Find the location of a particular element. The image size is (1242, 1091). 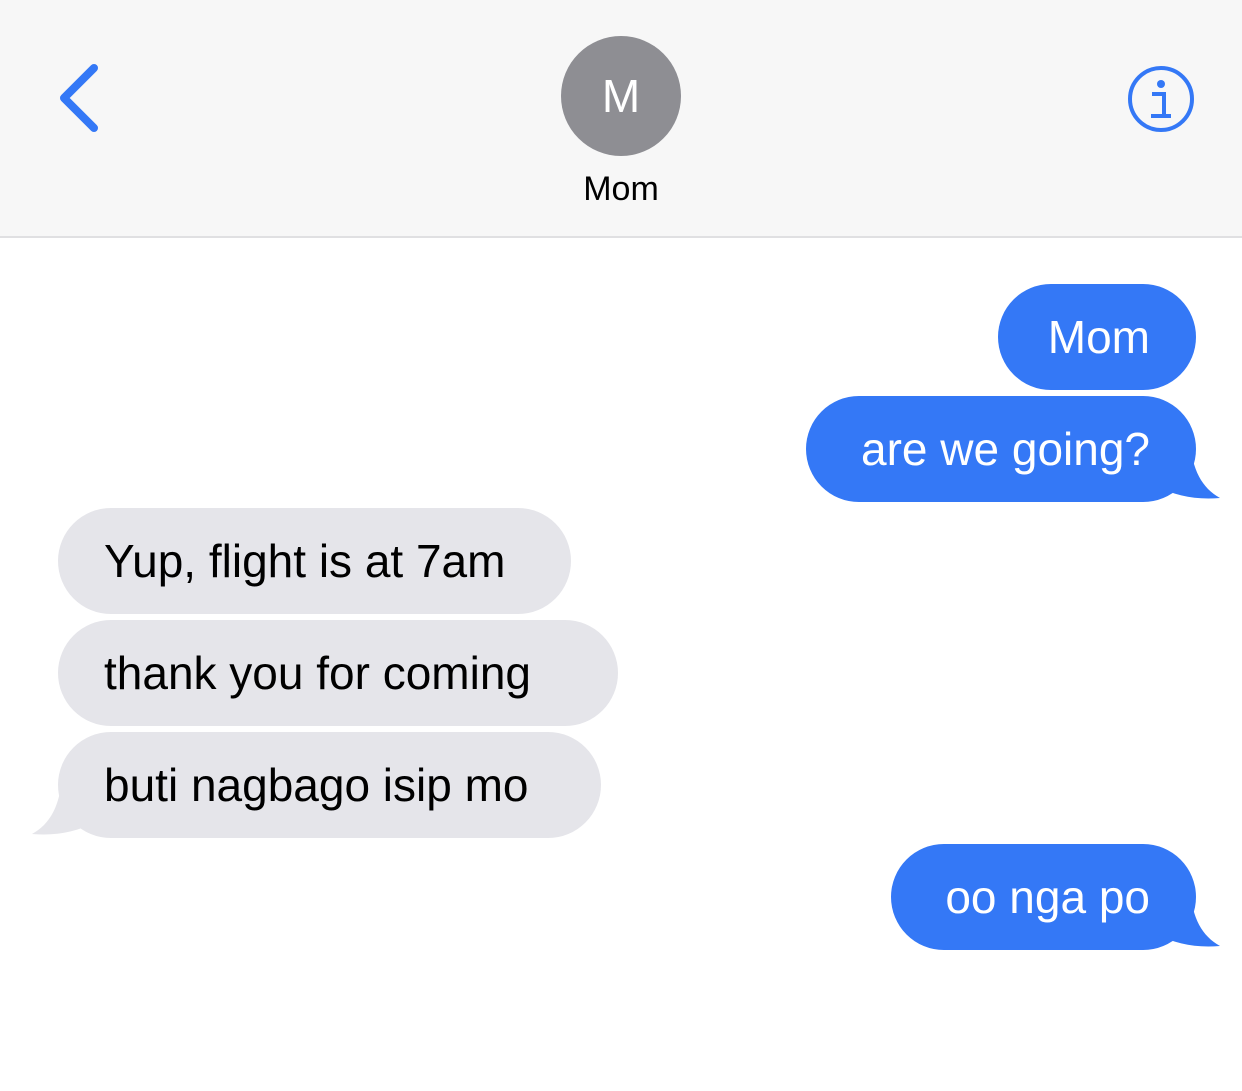

avatar-initial: M is located at coordinates (621, 96).